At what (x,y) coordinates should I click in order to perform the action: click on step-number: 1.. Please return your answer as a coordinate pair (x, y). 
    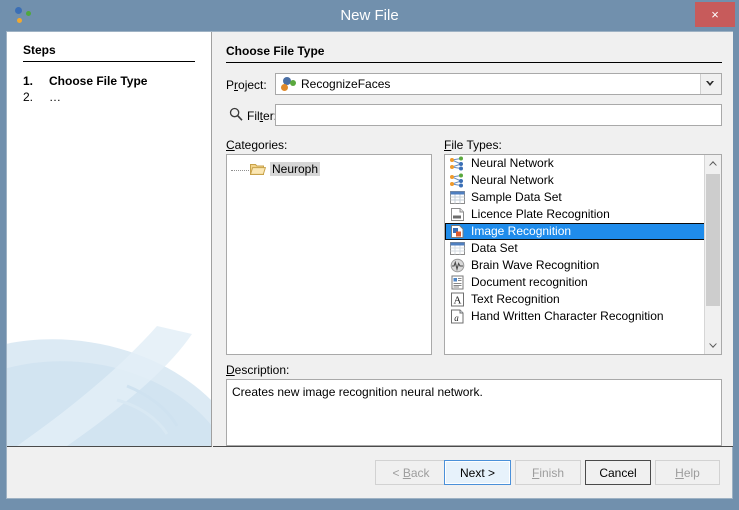
    Looking at the image, I should click on (28, 81).